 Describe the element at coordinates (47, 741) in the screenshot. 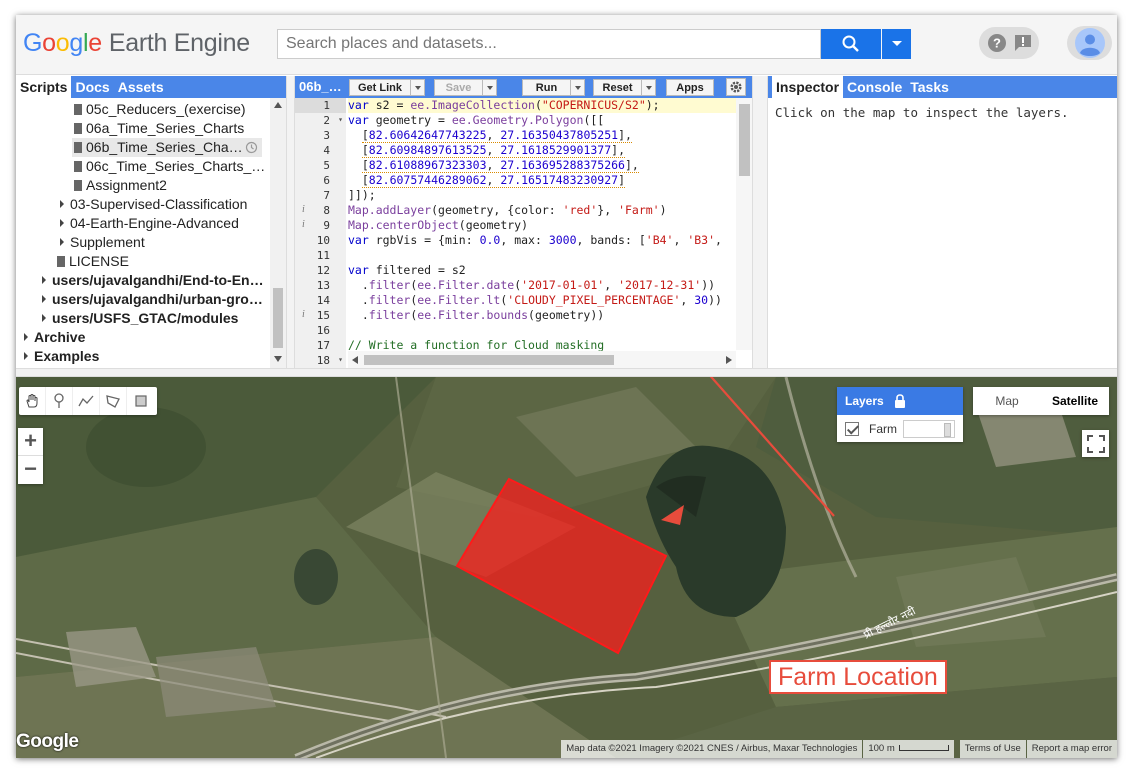

I see `google-logo: Google` at that location.